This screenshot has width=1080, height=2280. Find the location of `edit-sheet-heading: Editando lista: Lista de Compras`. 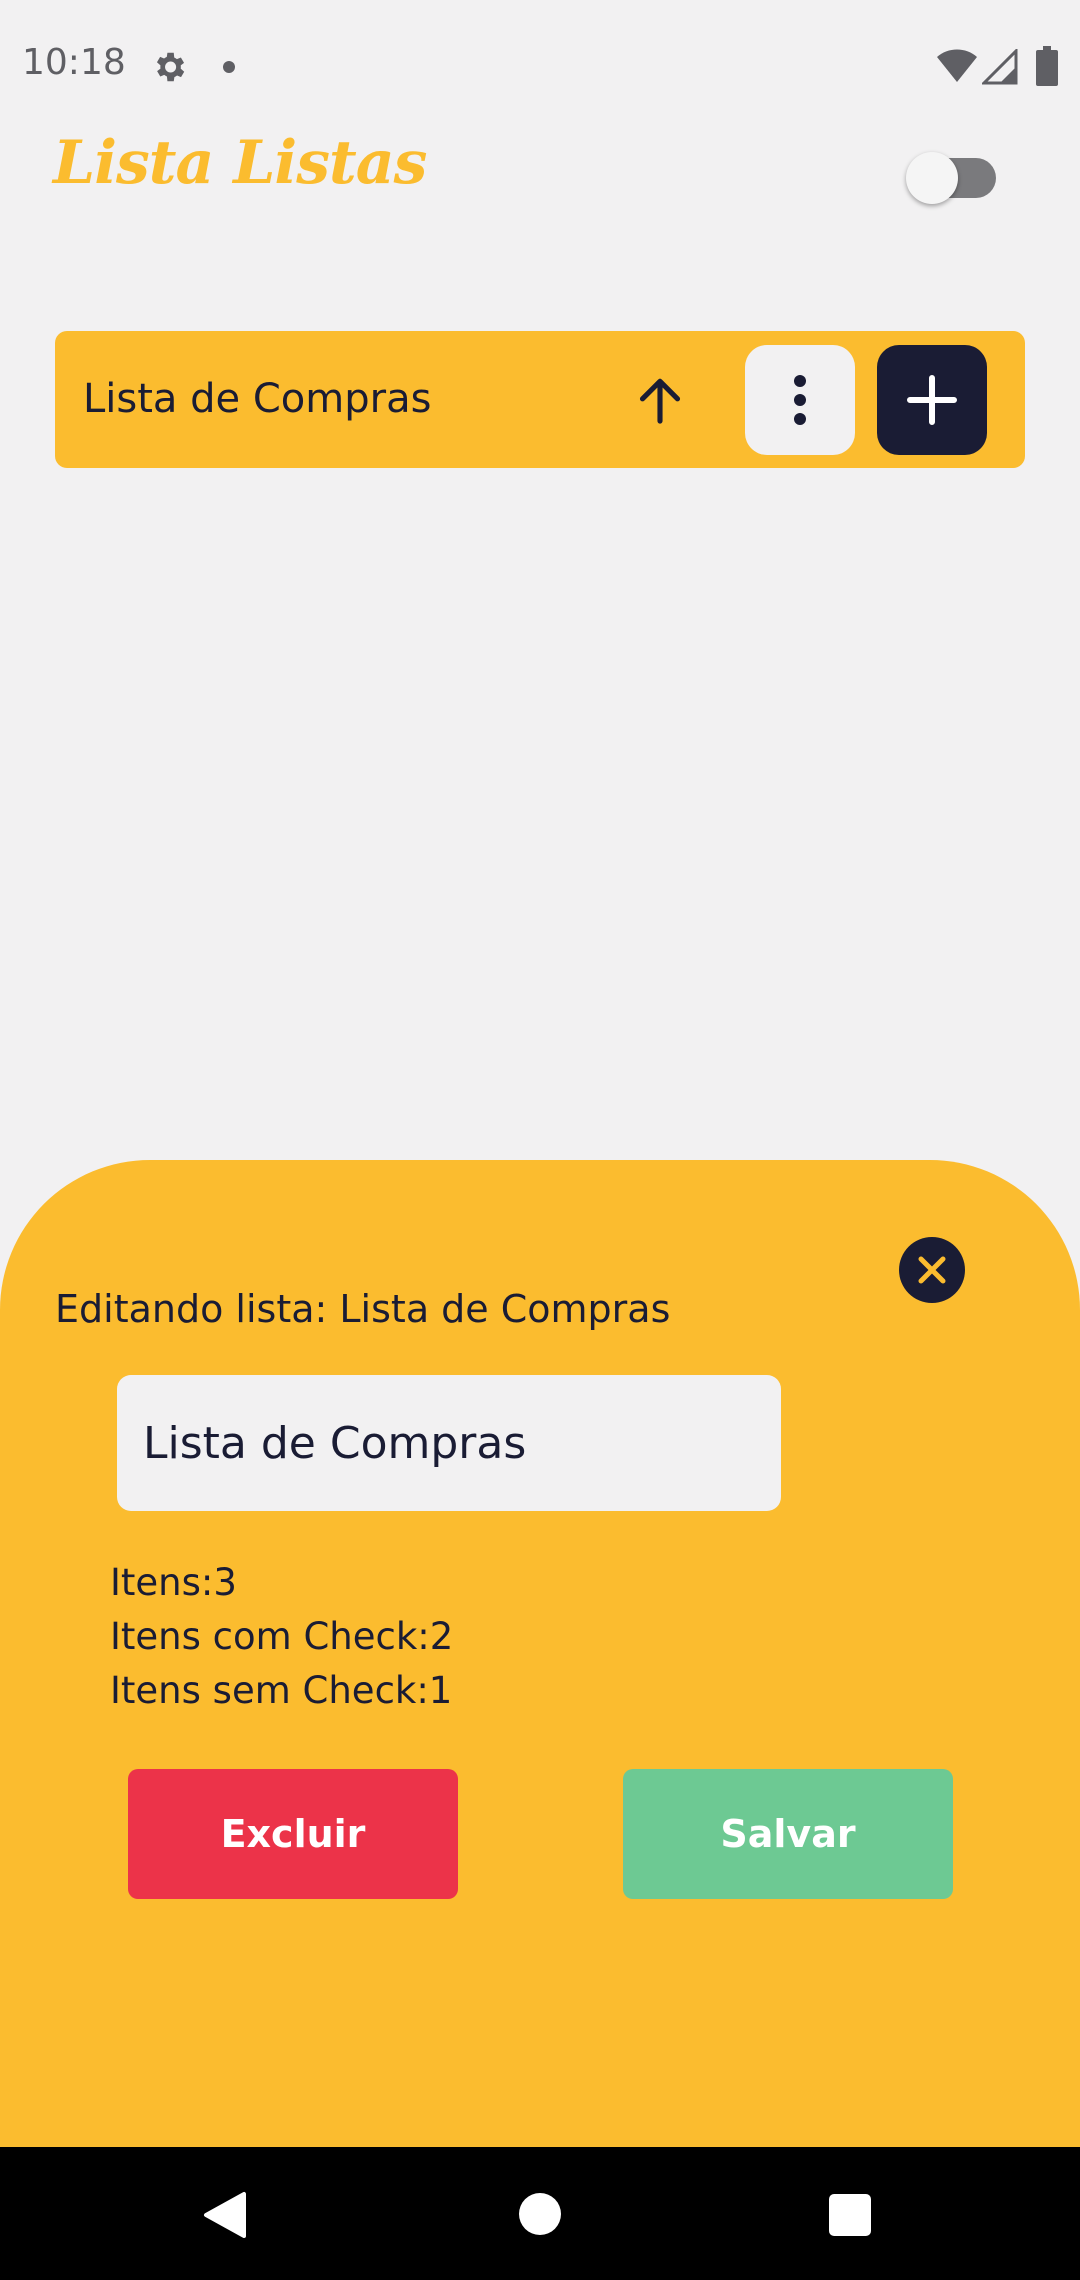

edit-sheet-heading: Editando lista: Lista de Compras is located at coordinates (363, 1309).